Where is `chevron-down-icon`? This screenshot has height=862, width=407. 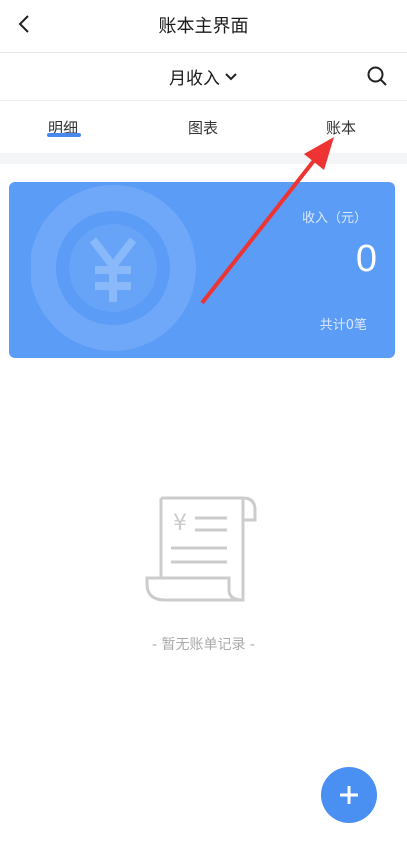 chevron-down-icon is located at coordinates (231, 76).